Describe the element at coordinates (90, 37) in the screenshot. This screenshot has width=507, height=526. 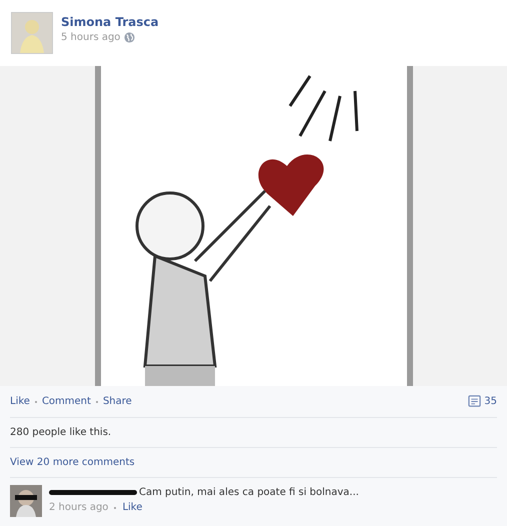
I see `timestamp: 5 hours ago` at that location.